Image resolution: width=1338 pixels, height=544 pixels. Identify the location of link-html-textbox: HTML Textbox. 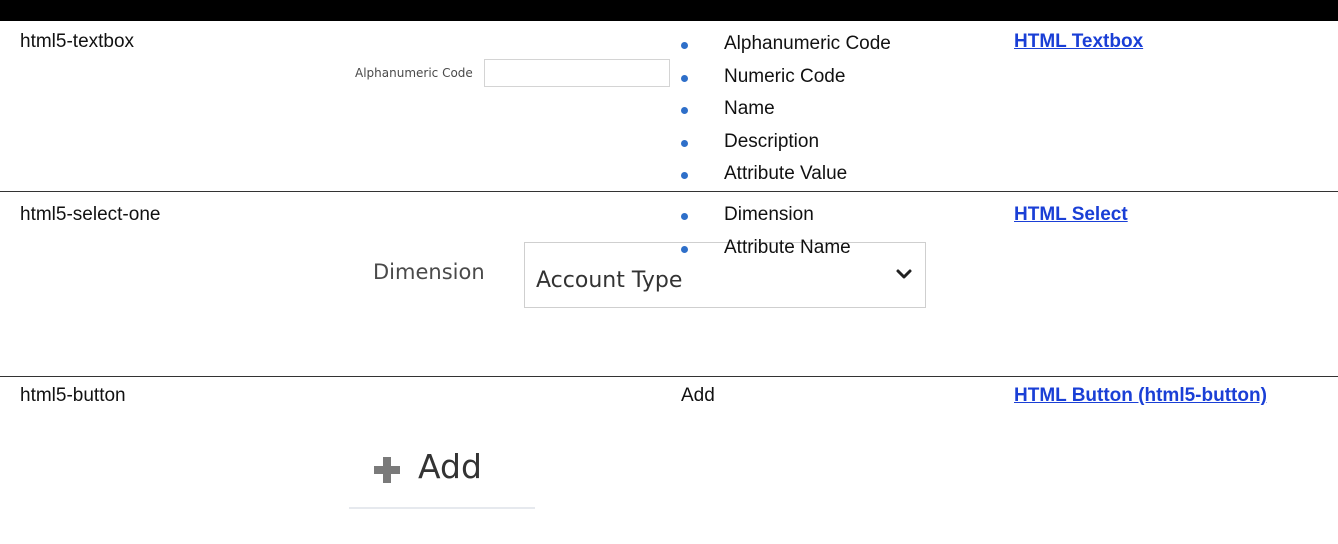
(1078, 42).